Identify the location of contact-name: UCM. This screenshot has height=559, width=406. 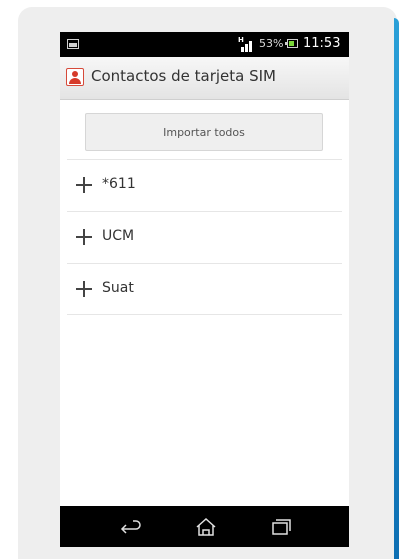
(118, 236).